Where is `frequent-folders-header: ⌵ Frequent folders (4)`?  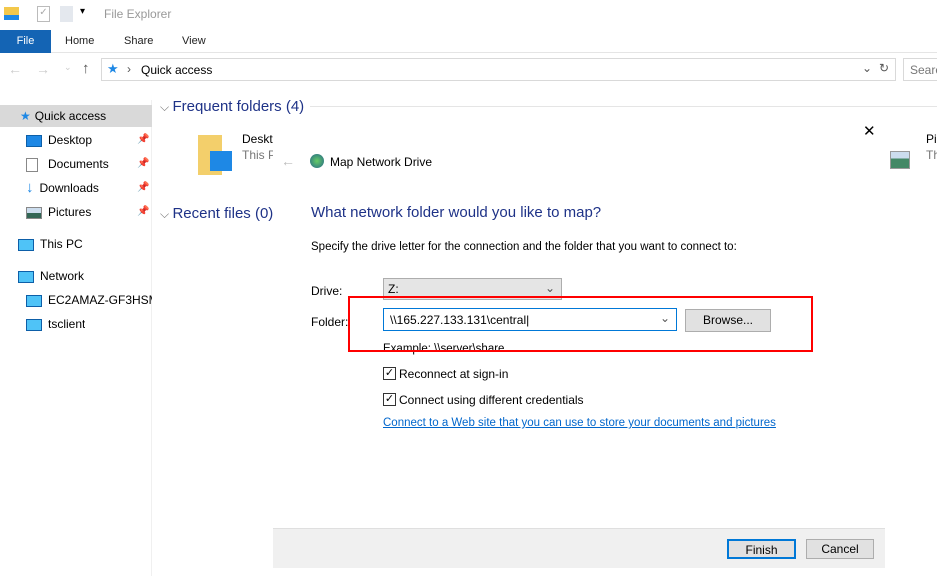
frequent-folders-header: ⌵ Frequent folders (4) is located at coordinates (232, 106).